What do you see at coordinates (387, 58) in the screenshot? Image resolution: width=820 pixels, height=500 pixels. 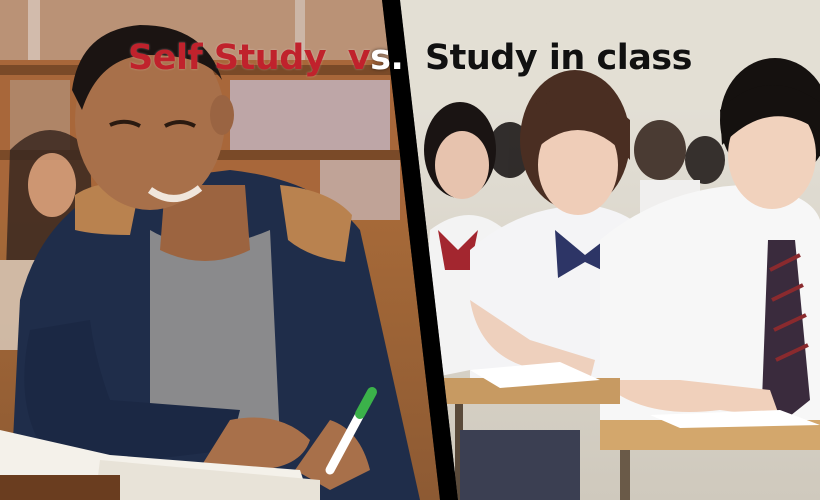 I see `title-vs-s: s.` at bounding box center [387, 58].